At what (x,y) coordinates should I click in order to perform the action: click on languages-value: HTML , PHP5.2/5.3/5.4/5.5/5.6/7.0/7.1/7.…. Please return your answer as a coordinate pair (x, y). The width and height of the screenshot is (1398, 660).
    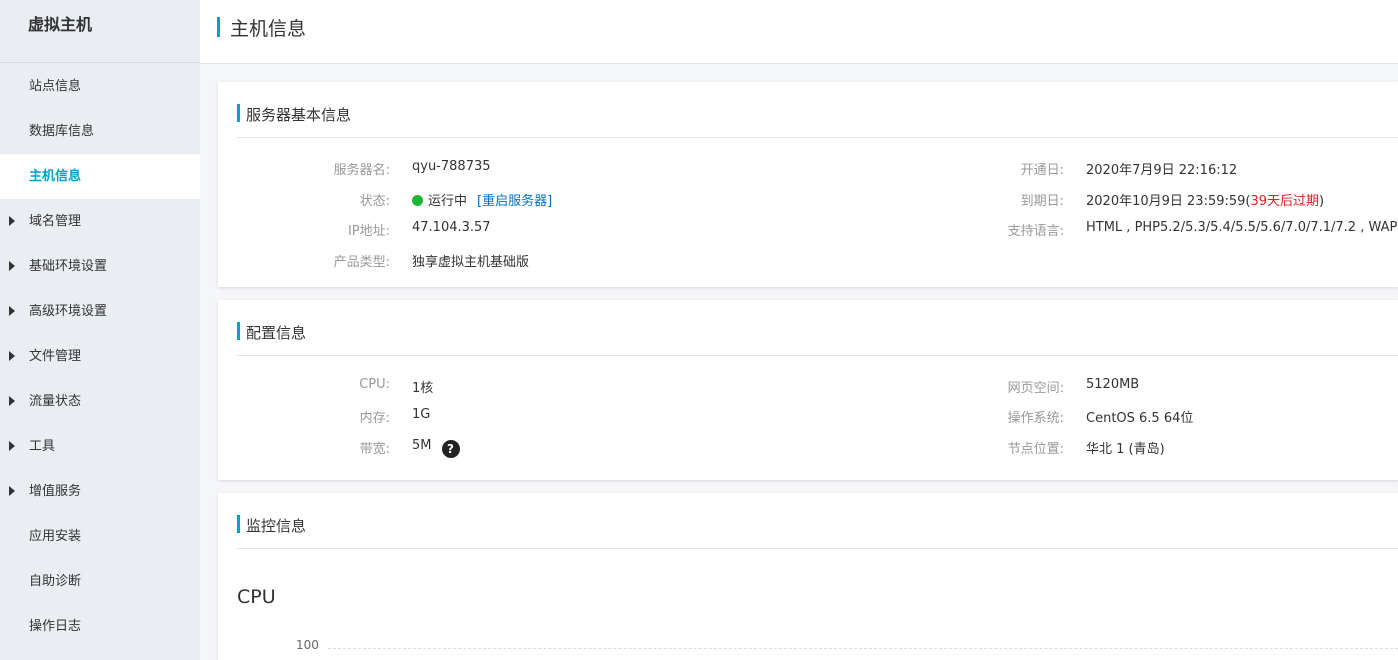
    Looking at the image, I should click on (1242, 227).